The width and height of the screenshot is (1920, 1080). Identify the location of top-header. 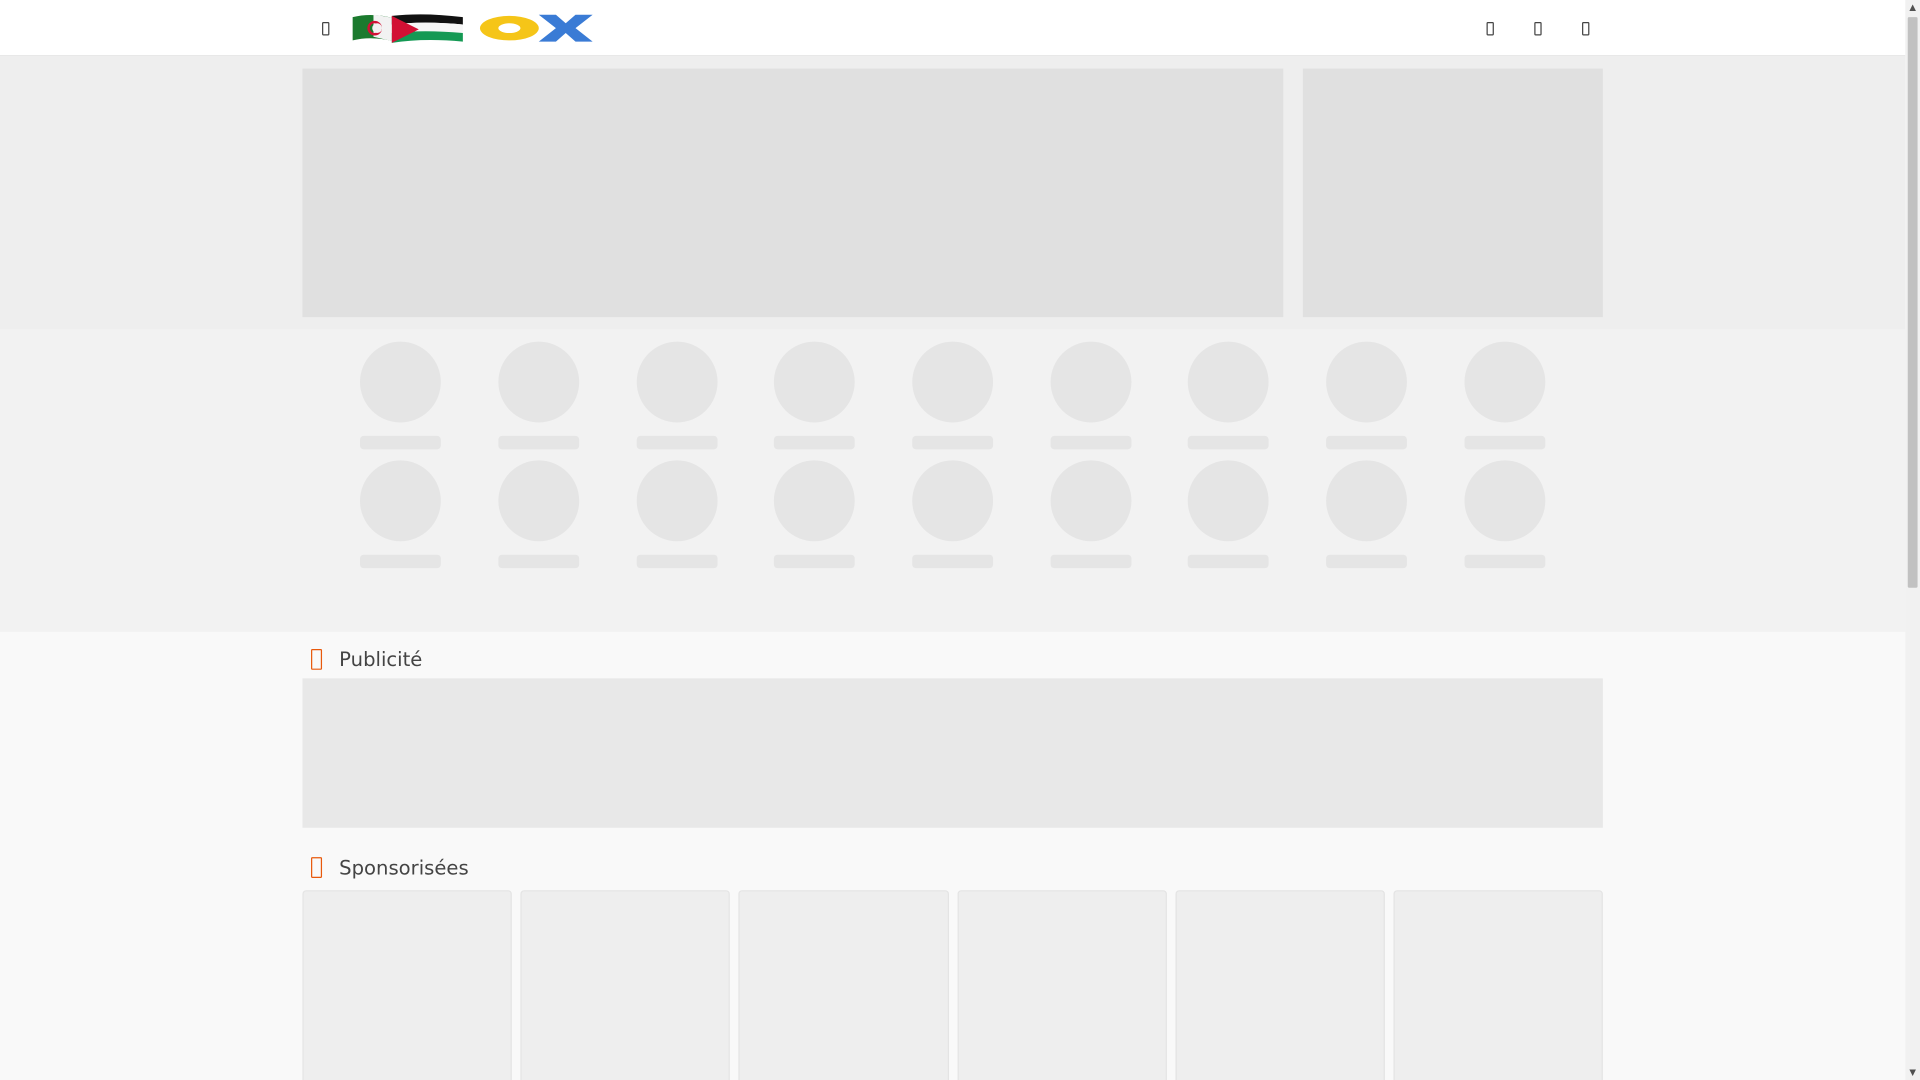
(953, 28).